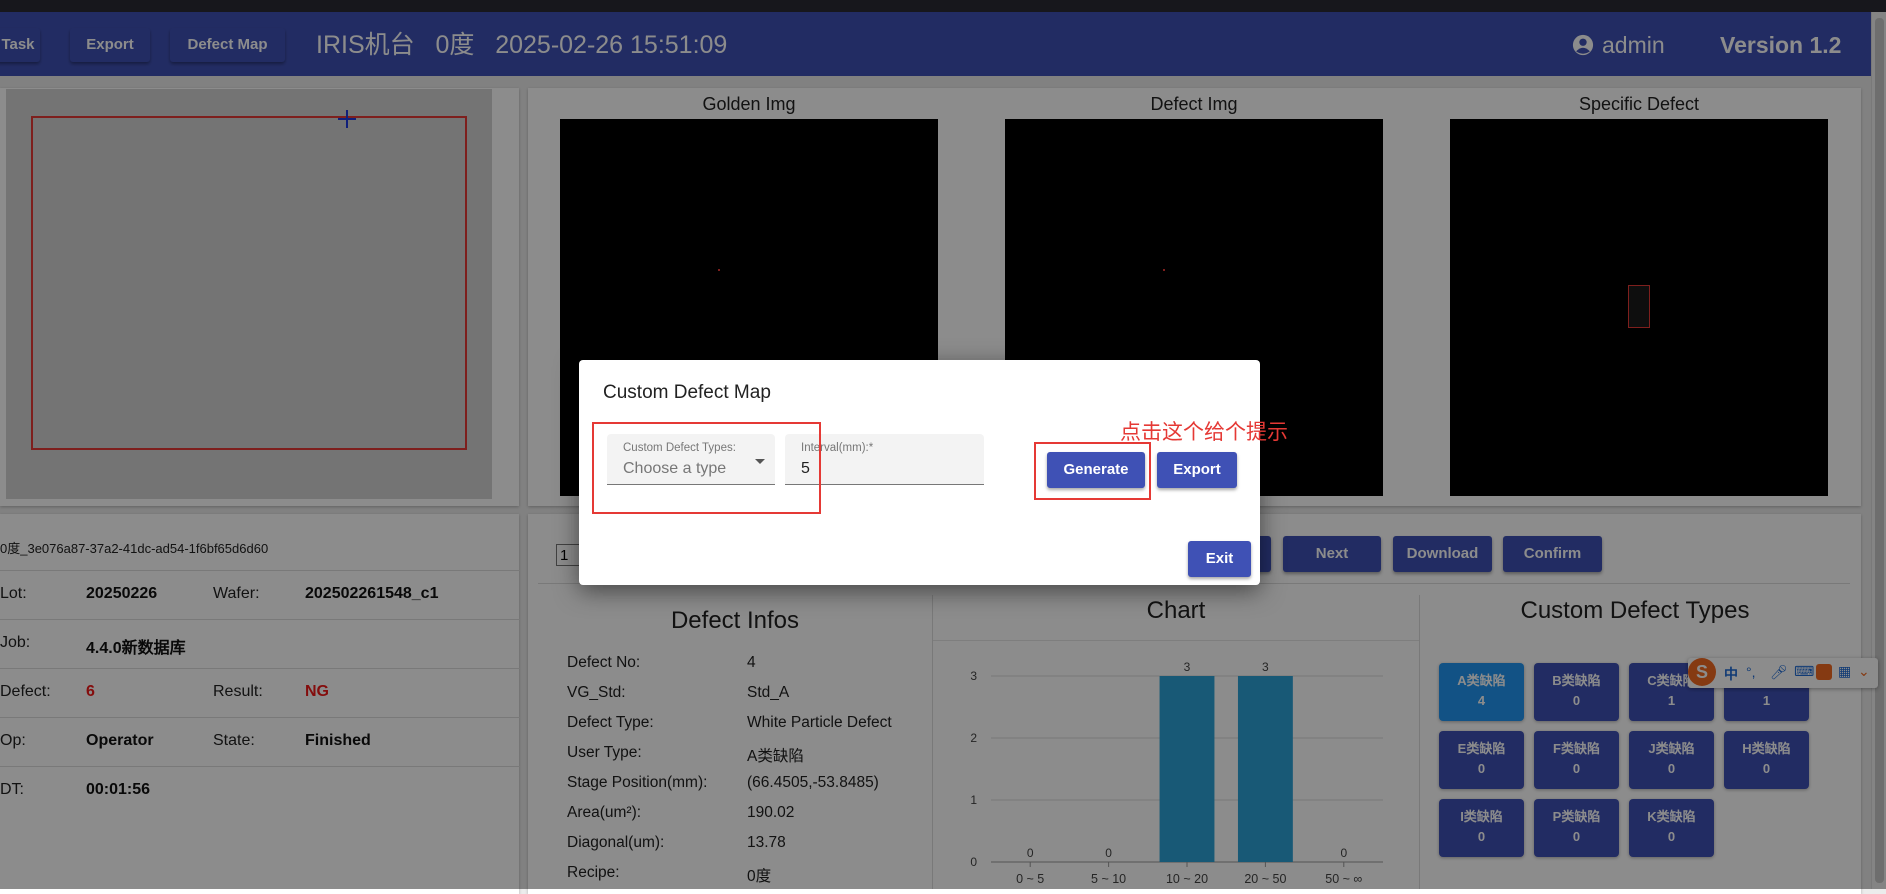  Describe the element at coordinates (1219, 559) in the screenshot. I see `exit-button: Exit` at that location.